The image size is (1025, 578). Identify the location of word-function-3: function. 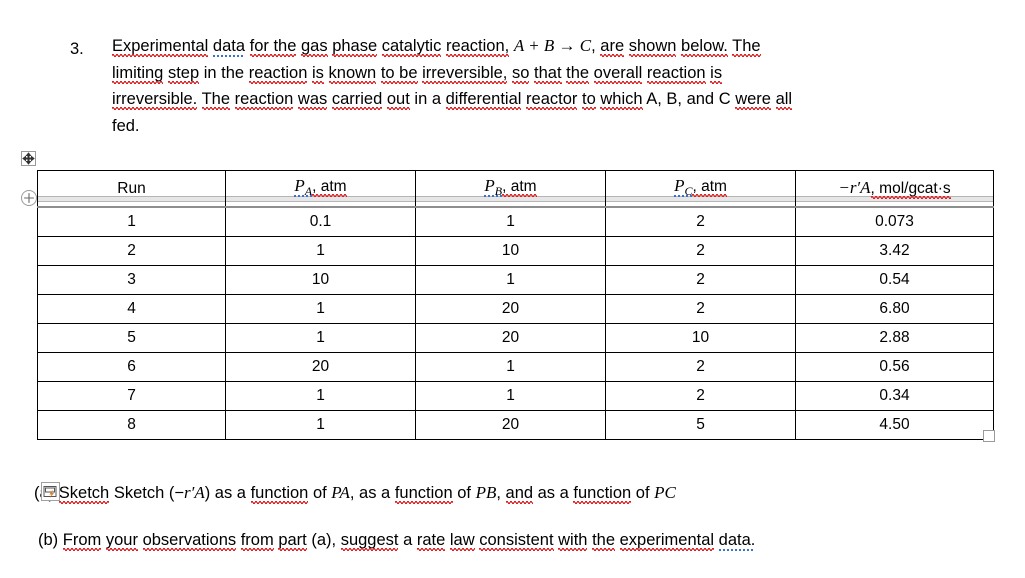
(602, 493).